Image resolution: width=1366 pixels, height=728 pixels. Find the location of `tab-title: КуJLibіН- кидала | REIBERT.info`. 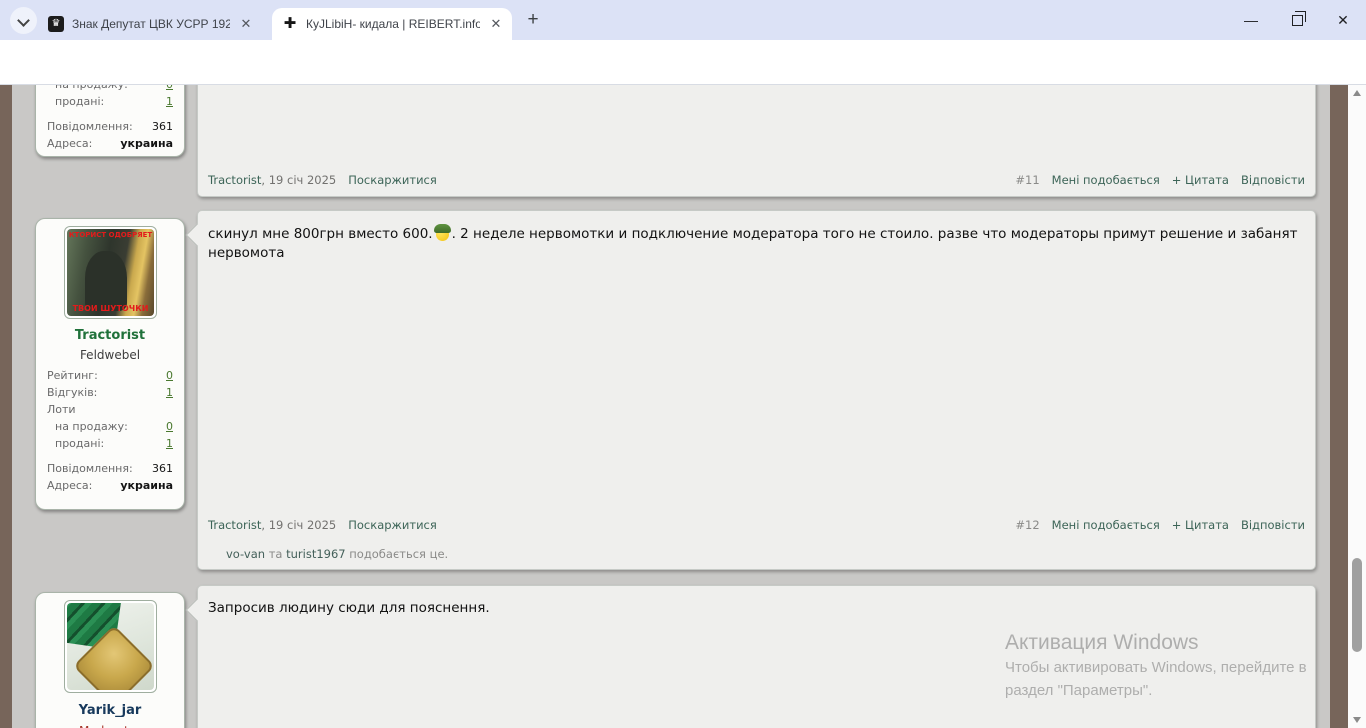

tab-title: КуJLibіН- кидала | REIBERT.info is located at coordinates (393, 24).